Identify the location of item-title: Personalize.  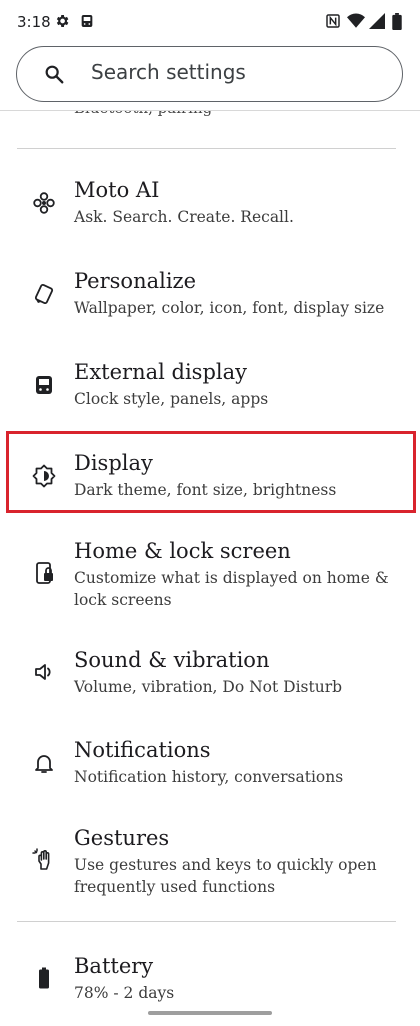
(135, 281).